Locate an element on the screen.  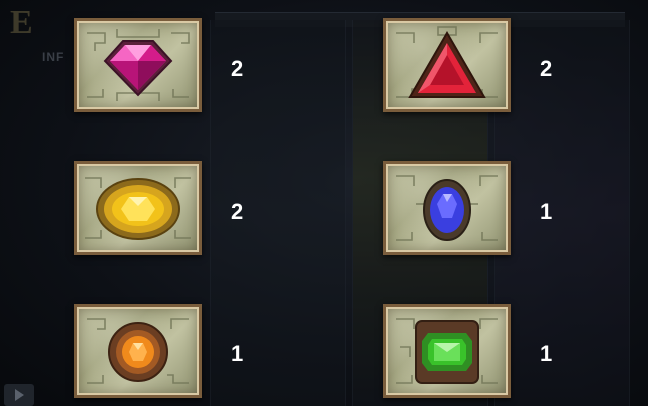
symbol-tile-red-triangle is located at coordinates (447, 65).